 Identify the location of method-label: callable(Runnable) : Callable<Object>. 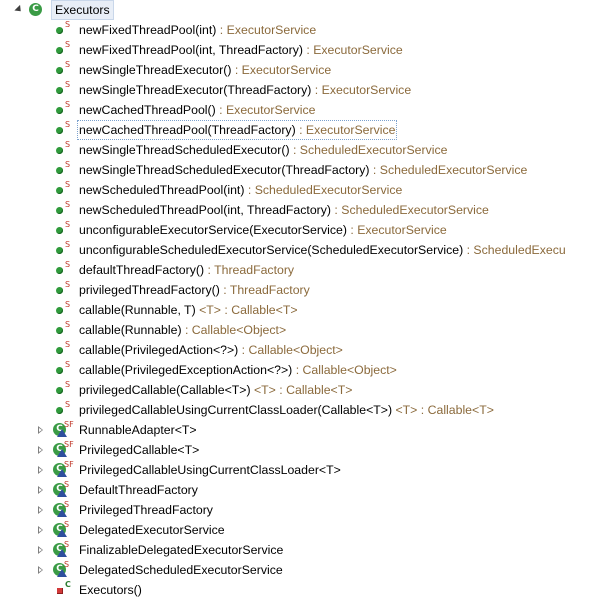
(182, 330).